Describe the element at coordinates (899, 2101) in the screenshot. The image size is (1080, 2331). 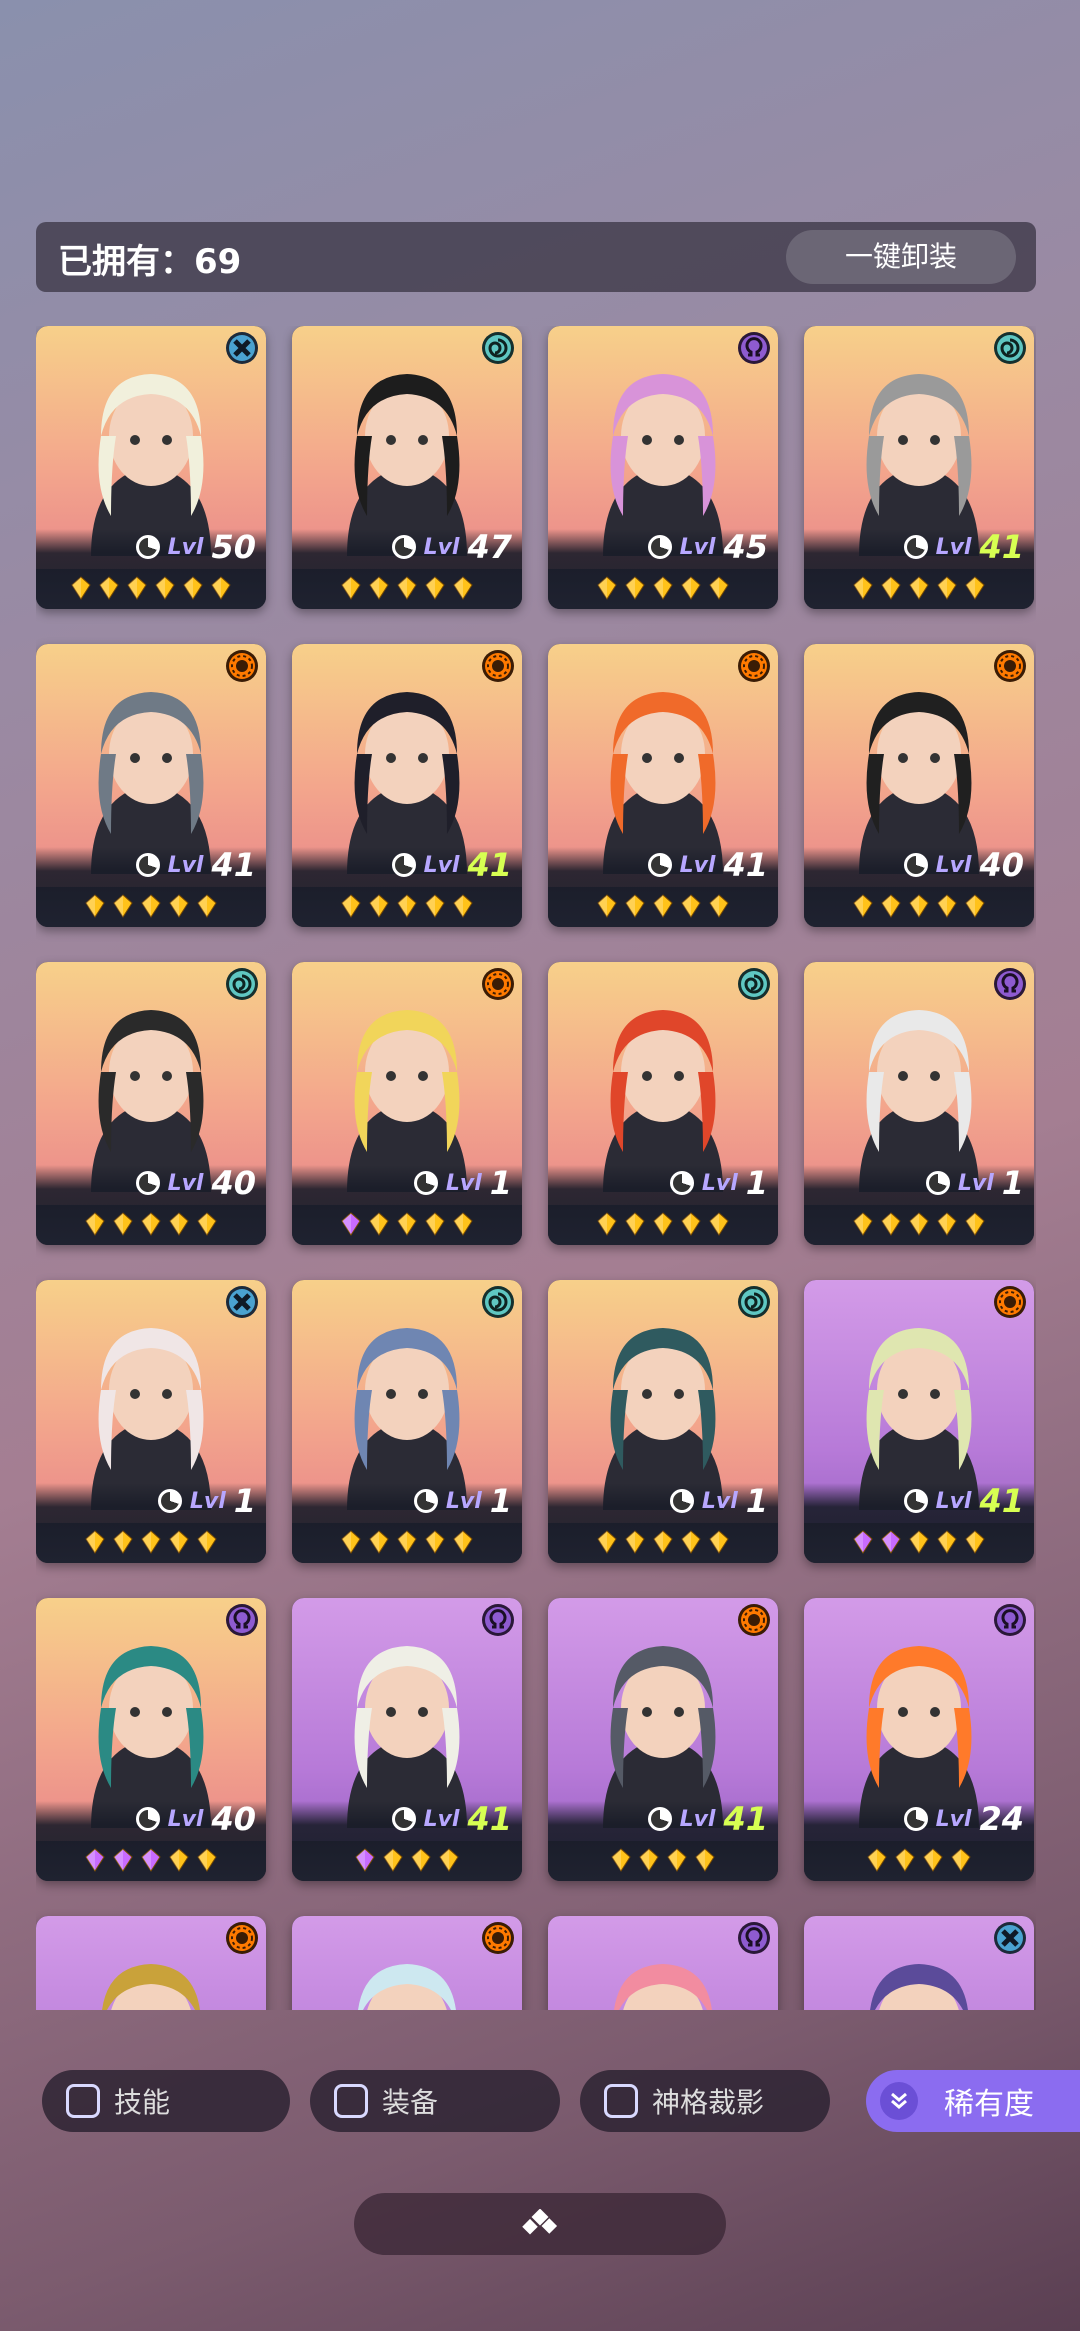
I see `double-chevron-down-icon` at that location.